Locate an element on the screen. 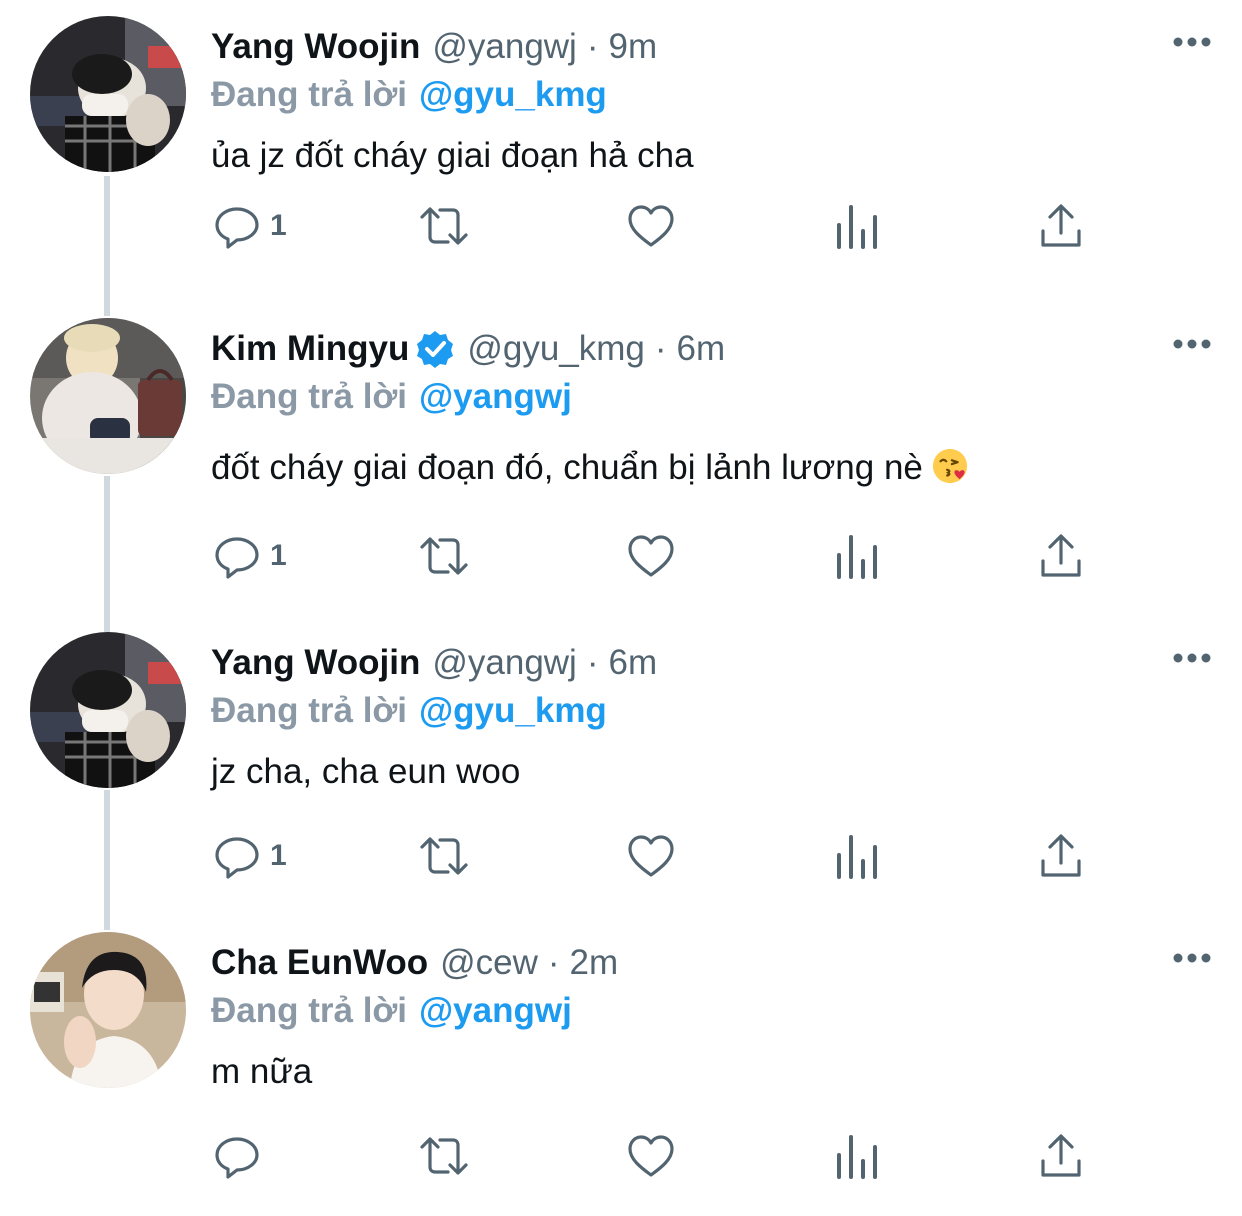  face-blowing-a-kiss-icon is located at coordinates (950, 466).